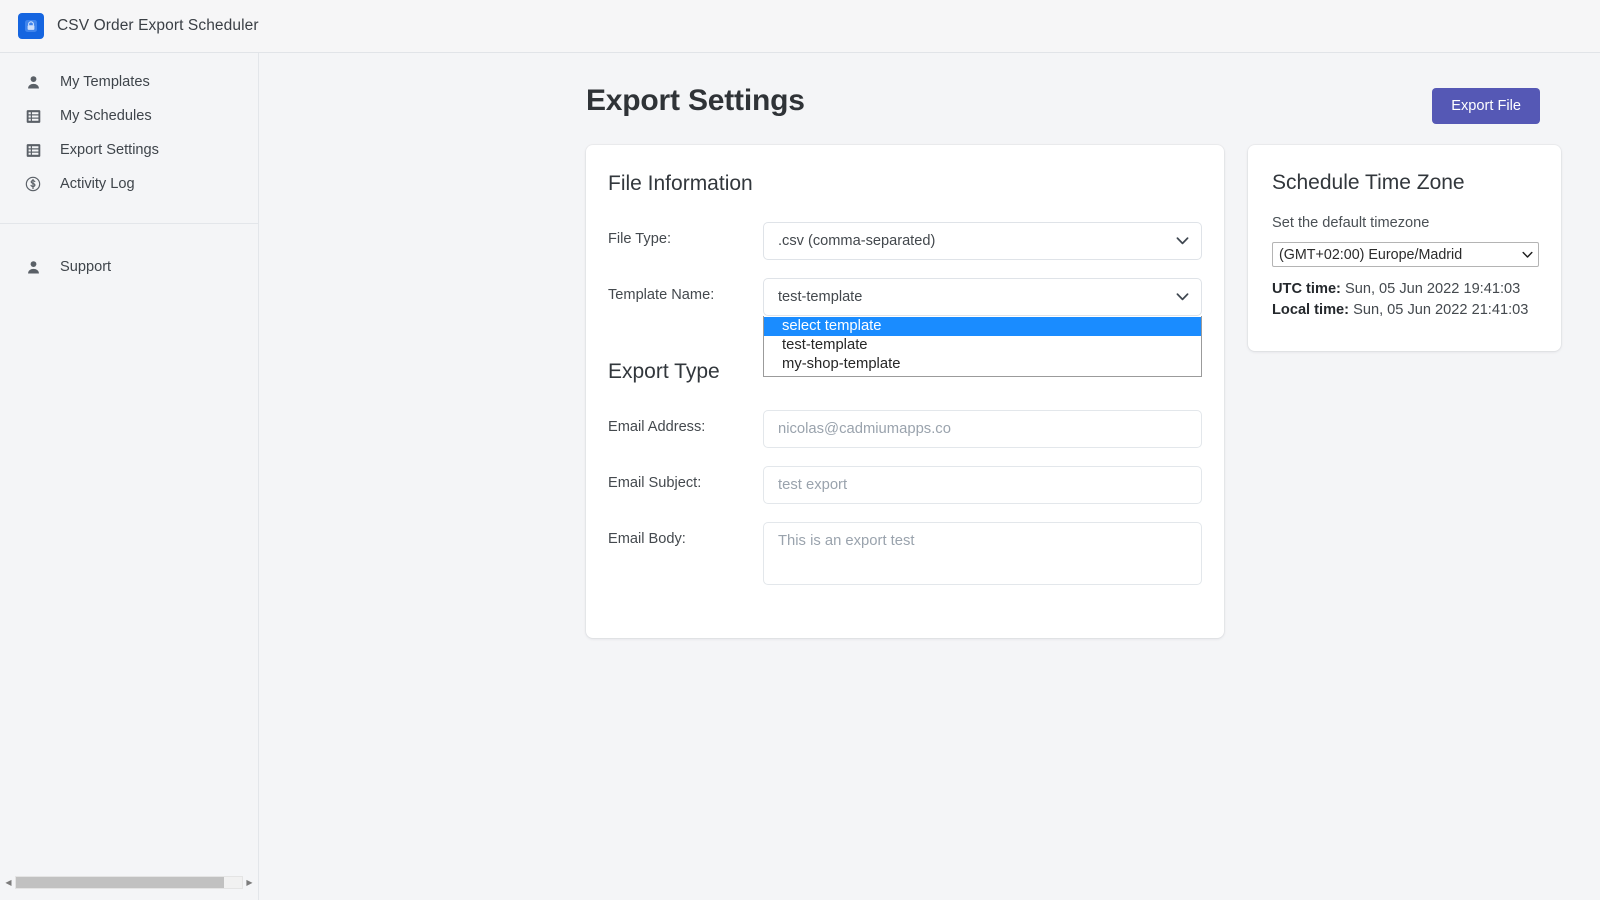 The width and height of the screenshot is (1600, 900). Describe the element at coordinates (33, 184) in the screenshot. I see `dollar-circle-icon` at that location.